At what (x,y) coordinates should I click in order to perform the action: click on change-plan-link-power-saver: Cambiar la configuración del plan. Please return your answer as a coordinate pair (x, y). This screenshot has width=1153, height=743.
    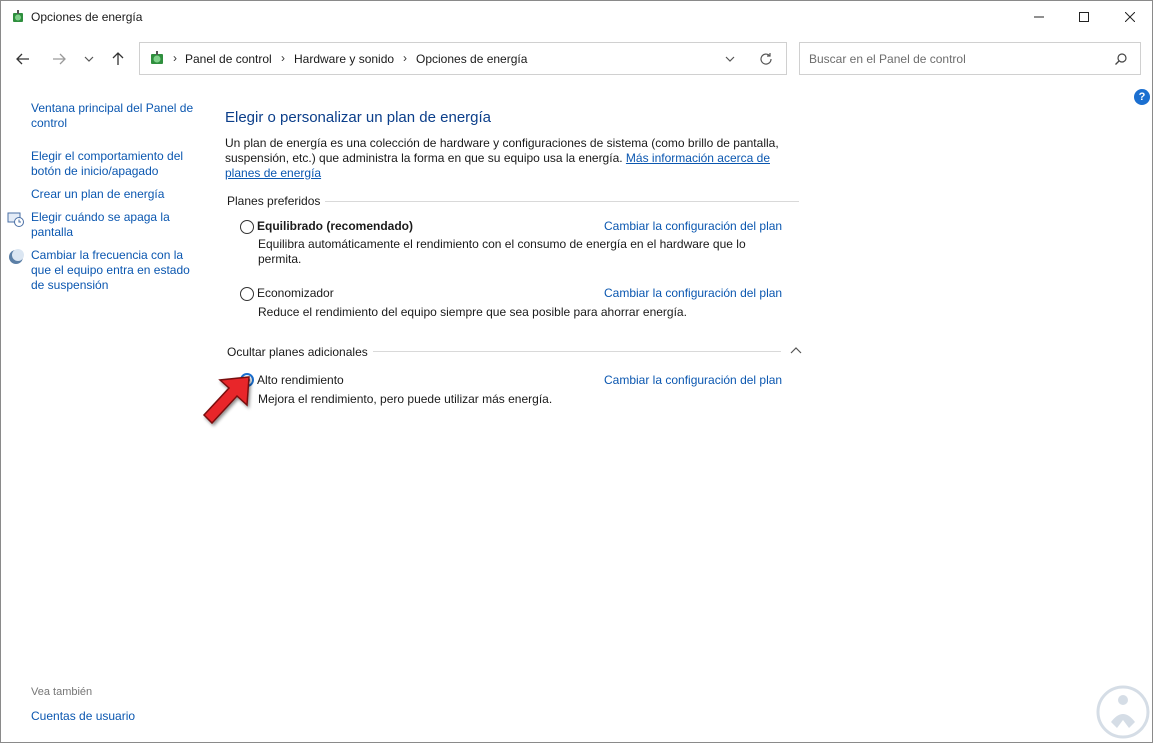
    Looking at the image, I should click on (693, 293).